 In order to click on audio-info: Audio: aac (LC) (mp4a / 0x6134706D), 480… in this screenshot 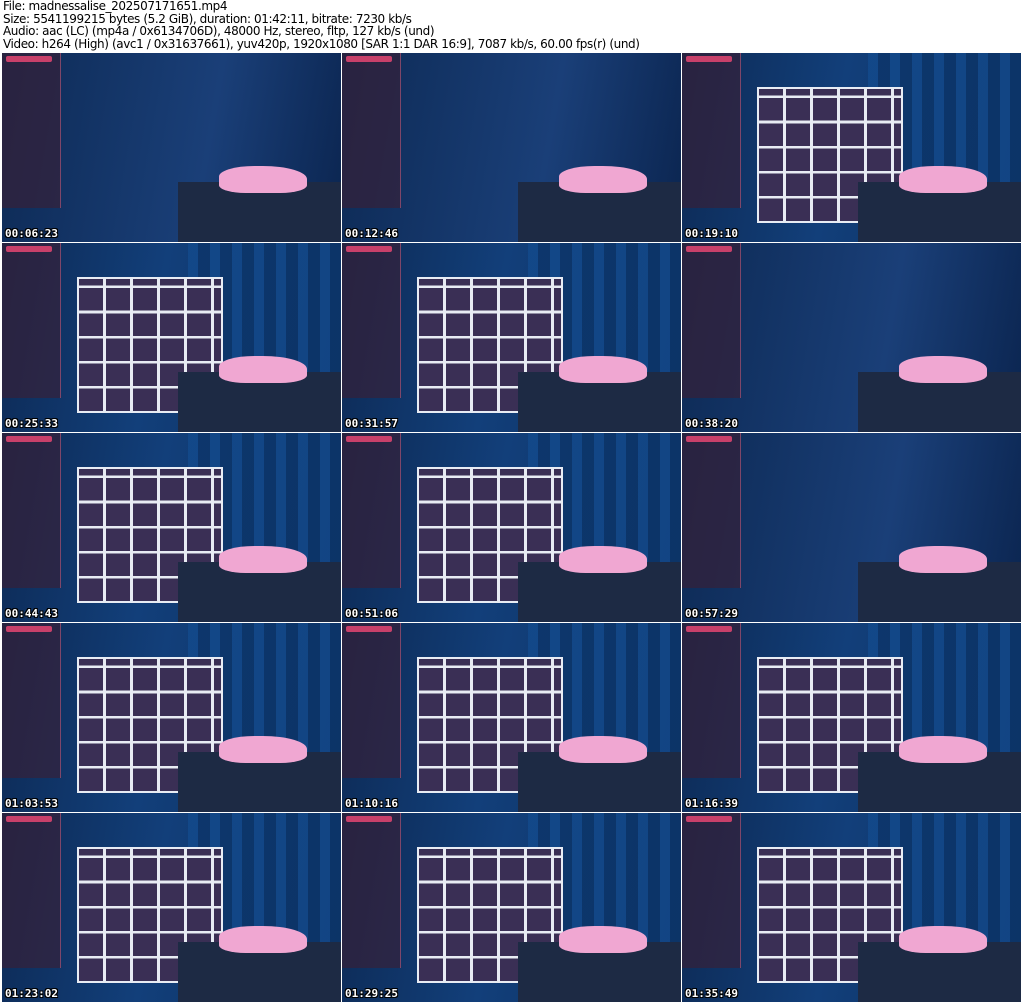, I will do `click(219, 31)`.